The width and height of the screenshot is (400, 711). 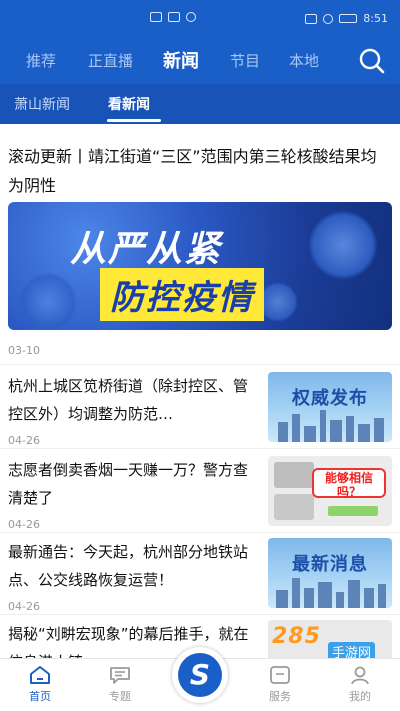 I want to click on nav-home: 首页, so click(x=40, y=684).